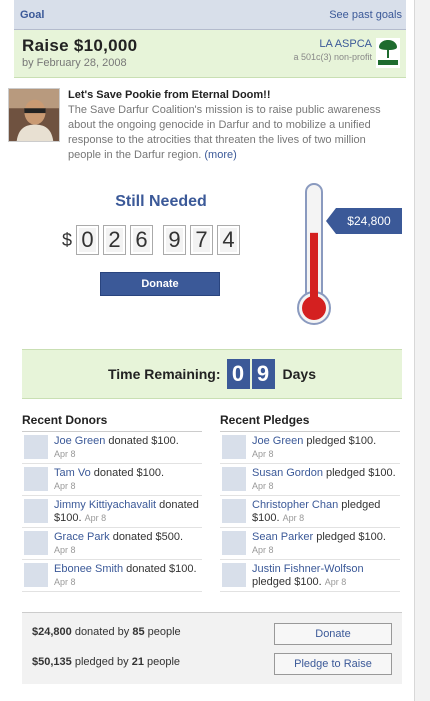  Describe the element at coordinates (369, 221) in the screenshot. I see `raised-amount-label: $24,800` at that location.